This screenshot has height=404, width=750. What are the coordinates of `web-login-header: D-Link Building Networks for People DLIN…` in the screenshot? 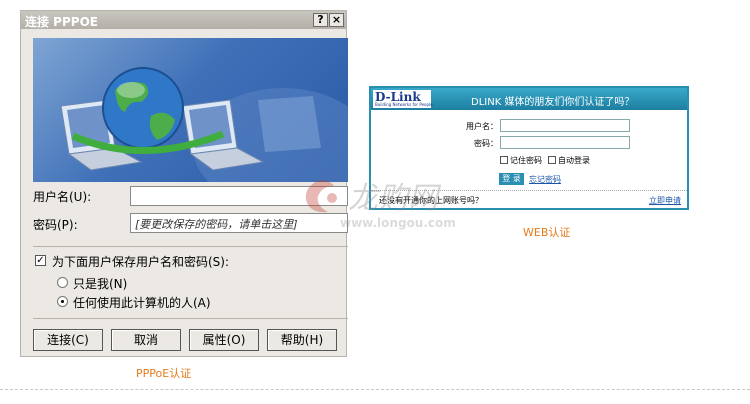 It's located at (529, 99).